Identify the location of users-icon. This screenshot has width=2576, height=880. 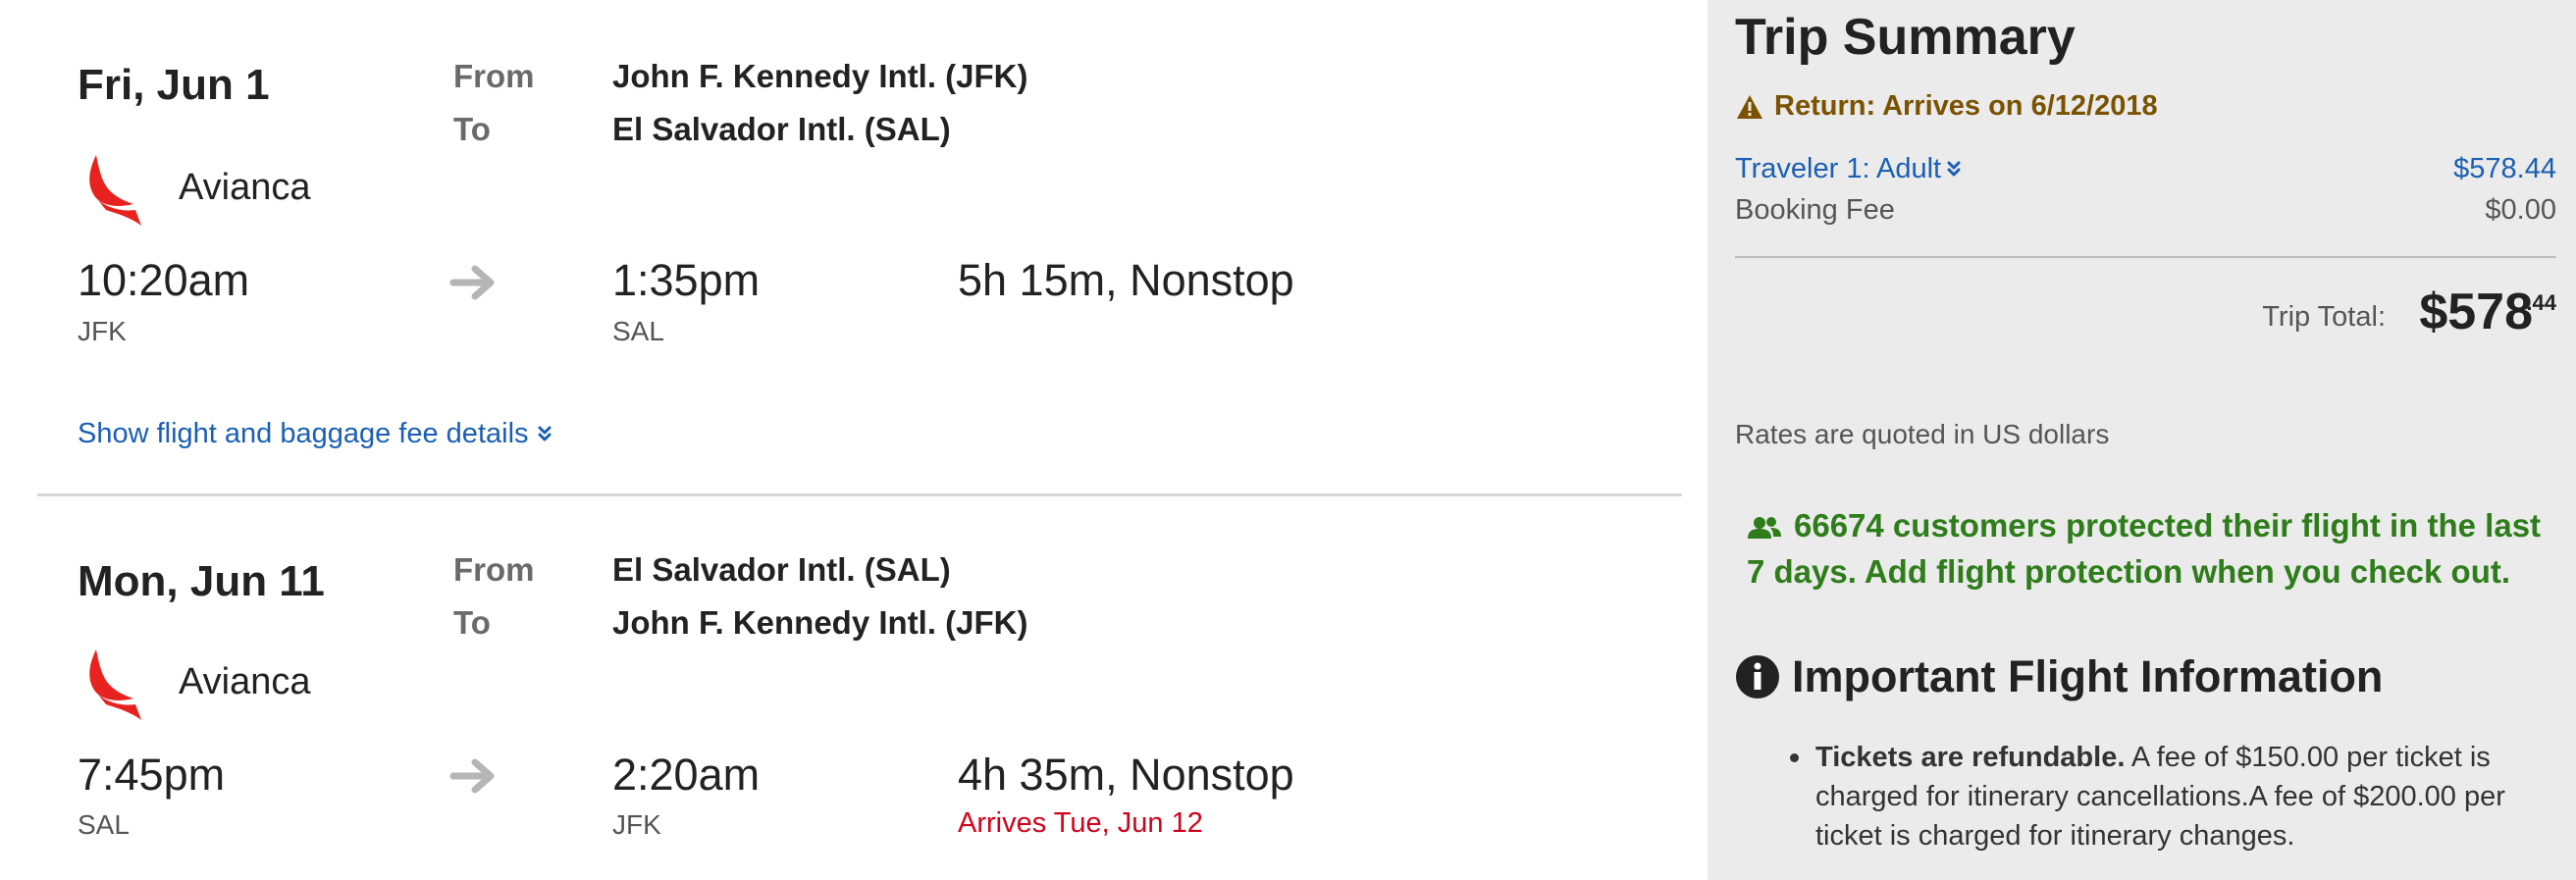
(1764, 528).